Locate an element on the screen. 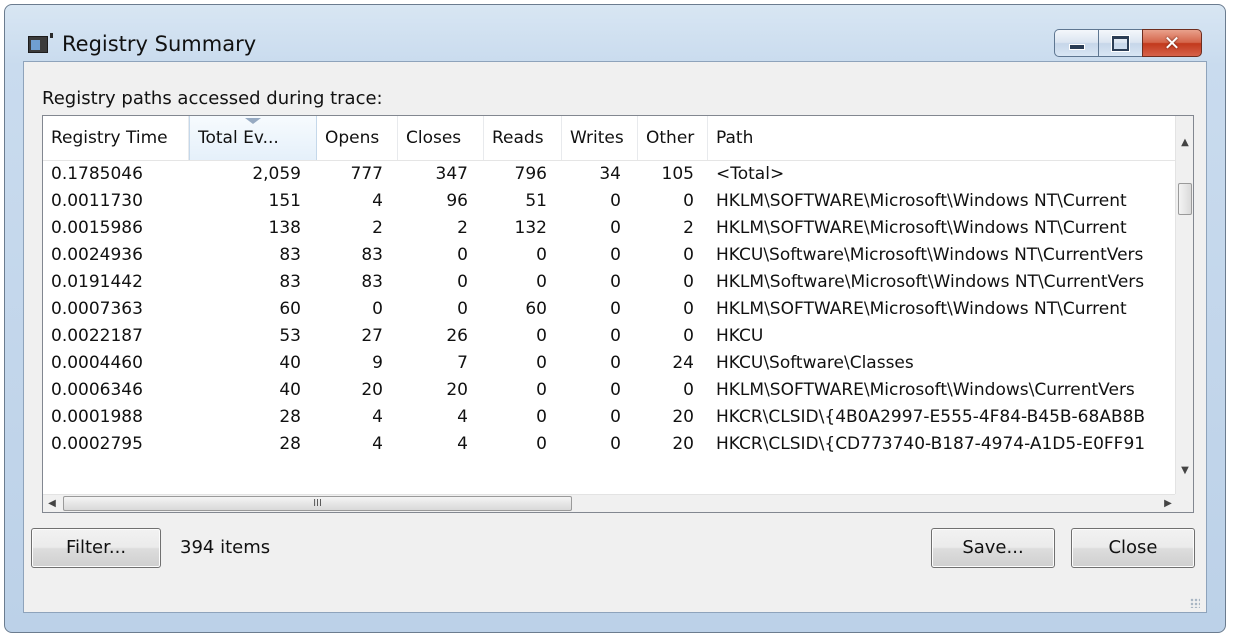 The image size is (1238, 639). cell-writes: 34 is located at coordinates (610, 174).